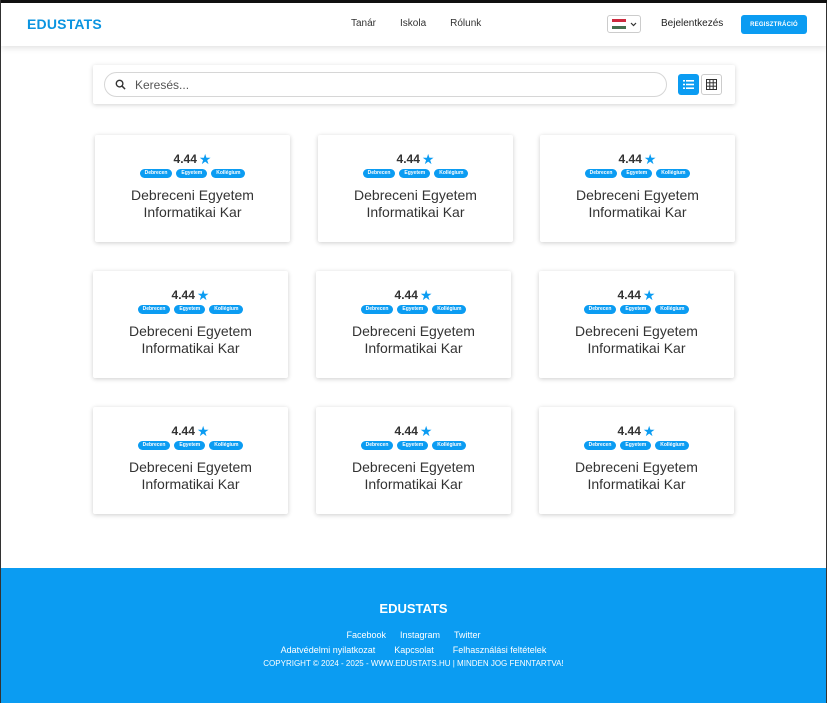 The image size is (827, 703). What do you see at coordinates (465, 23) in the screenshot?
I see `nav-item-rolunk: Rólunk` at bounding box center [465, 23].